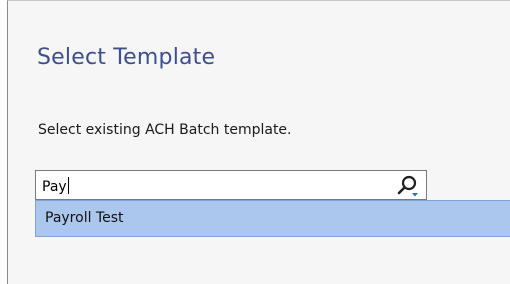 Image resolution: width=510 pixels, height=284 pixels. Describe the element at coordinates (231, 185) in the screenshot. I see `template-search-input: Pay` at that location.